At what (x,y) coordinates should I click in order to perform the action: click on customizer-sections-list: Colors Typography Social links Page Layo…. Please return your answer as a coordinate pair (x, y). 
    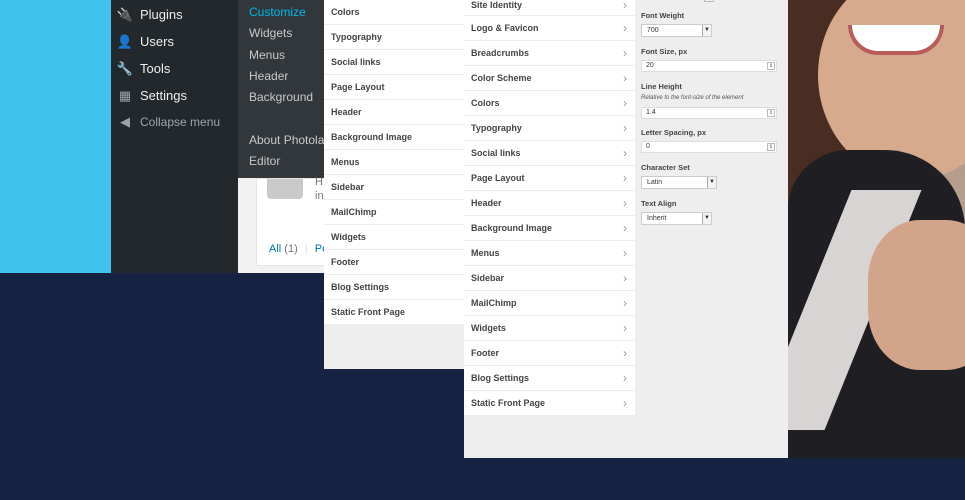
    Looking at the image, I should click on (394, 162).